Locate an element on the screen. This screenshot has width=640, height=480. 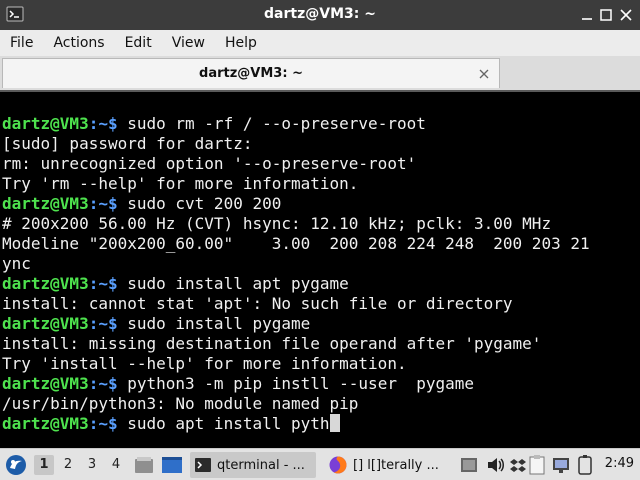
maximize-icon is located at coordinates (606, 15).